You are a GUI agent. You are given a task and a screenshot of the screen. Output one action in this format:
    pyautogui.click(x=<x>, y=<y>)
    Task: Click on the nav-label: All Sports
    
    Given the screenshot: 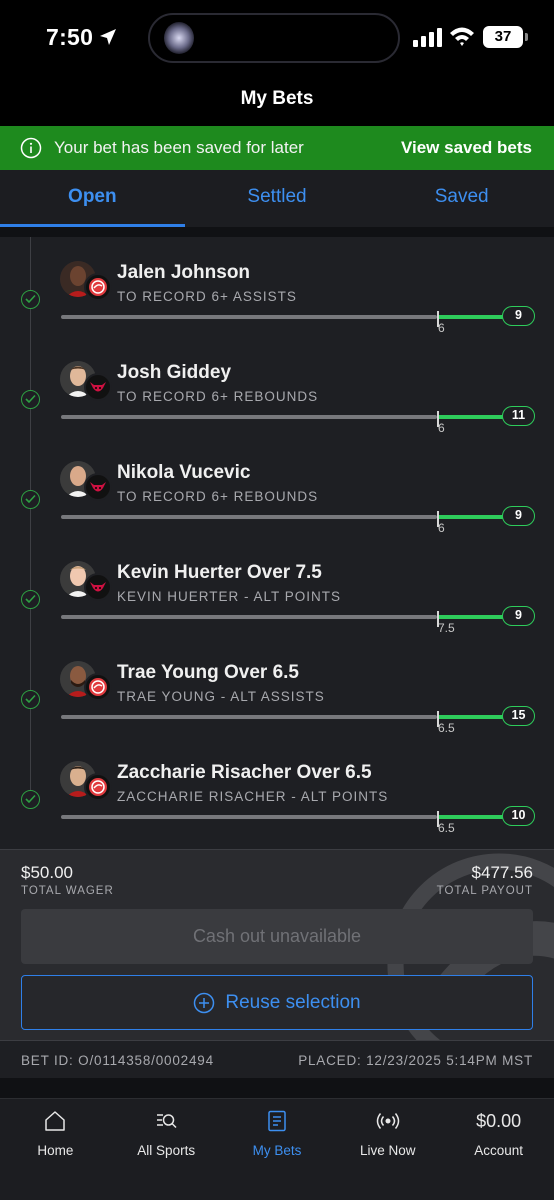 What is the action you would take?
    pyautogui.click(x=166, y=1150)
    